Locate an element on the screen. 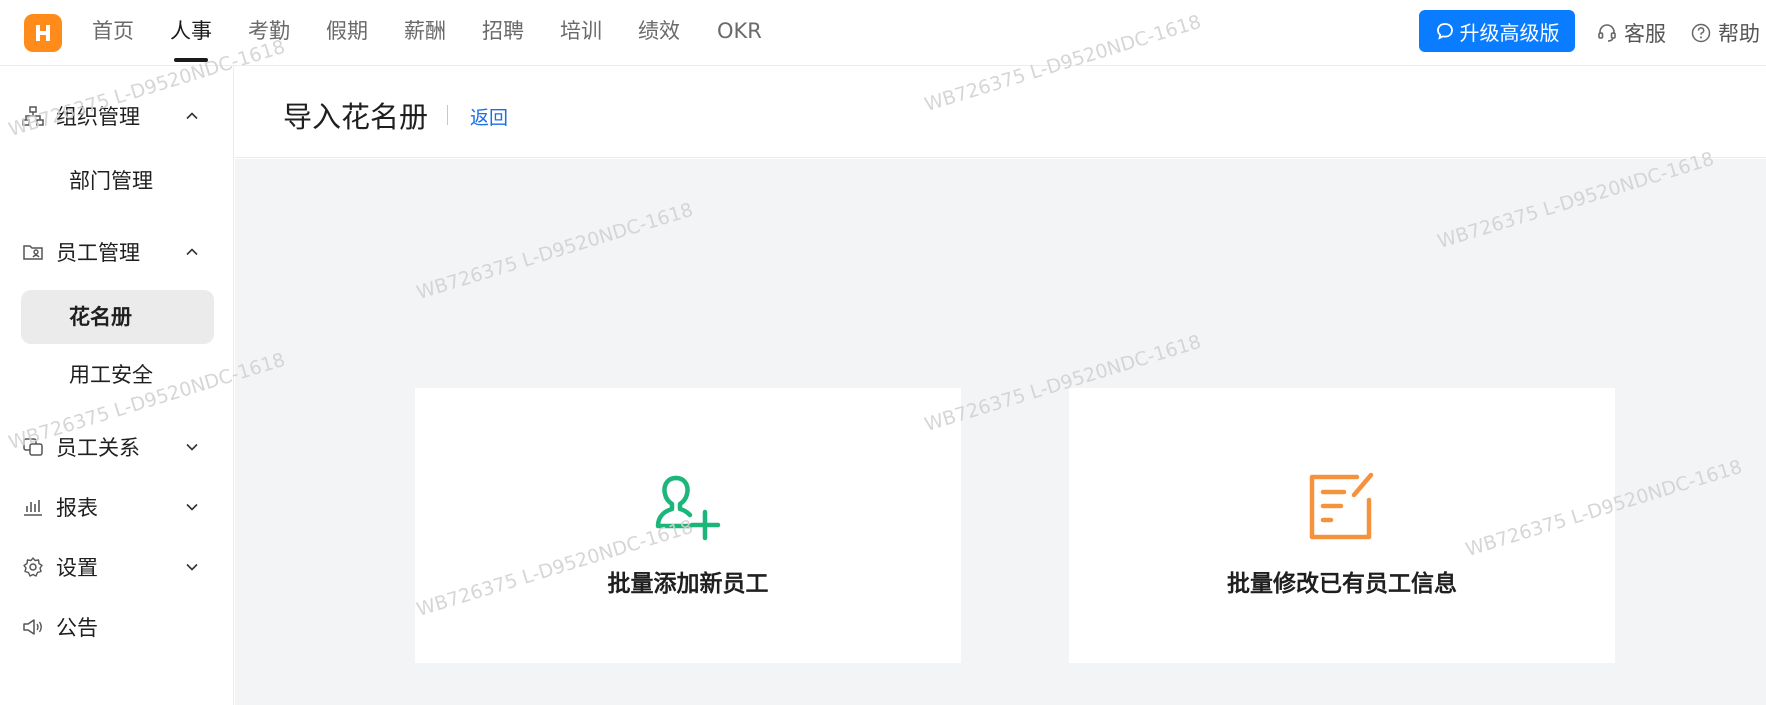 The width and height of the screenshot is (1766, 705). add-user-icon is located at coordinates (688, 508).